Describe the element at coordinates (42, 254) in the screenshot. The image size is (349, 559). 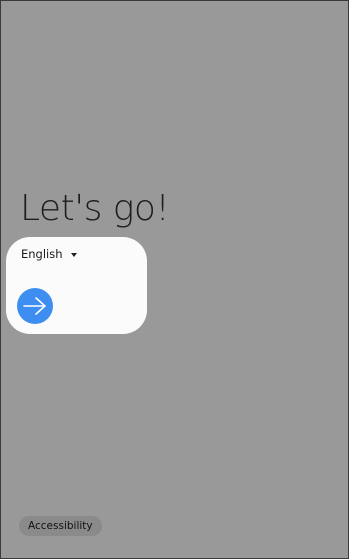
I see `language-label: English` at that location.